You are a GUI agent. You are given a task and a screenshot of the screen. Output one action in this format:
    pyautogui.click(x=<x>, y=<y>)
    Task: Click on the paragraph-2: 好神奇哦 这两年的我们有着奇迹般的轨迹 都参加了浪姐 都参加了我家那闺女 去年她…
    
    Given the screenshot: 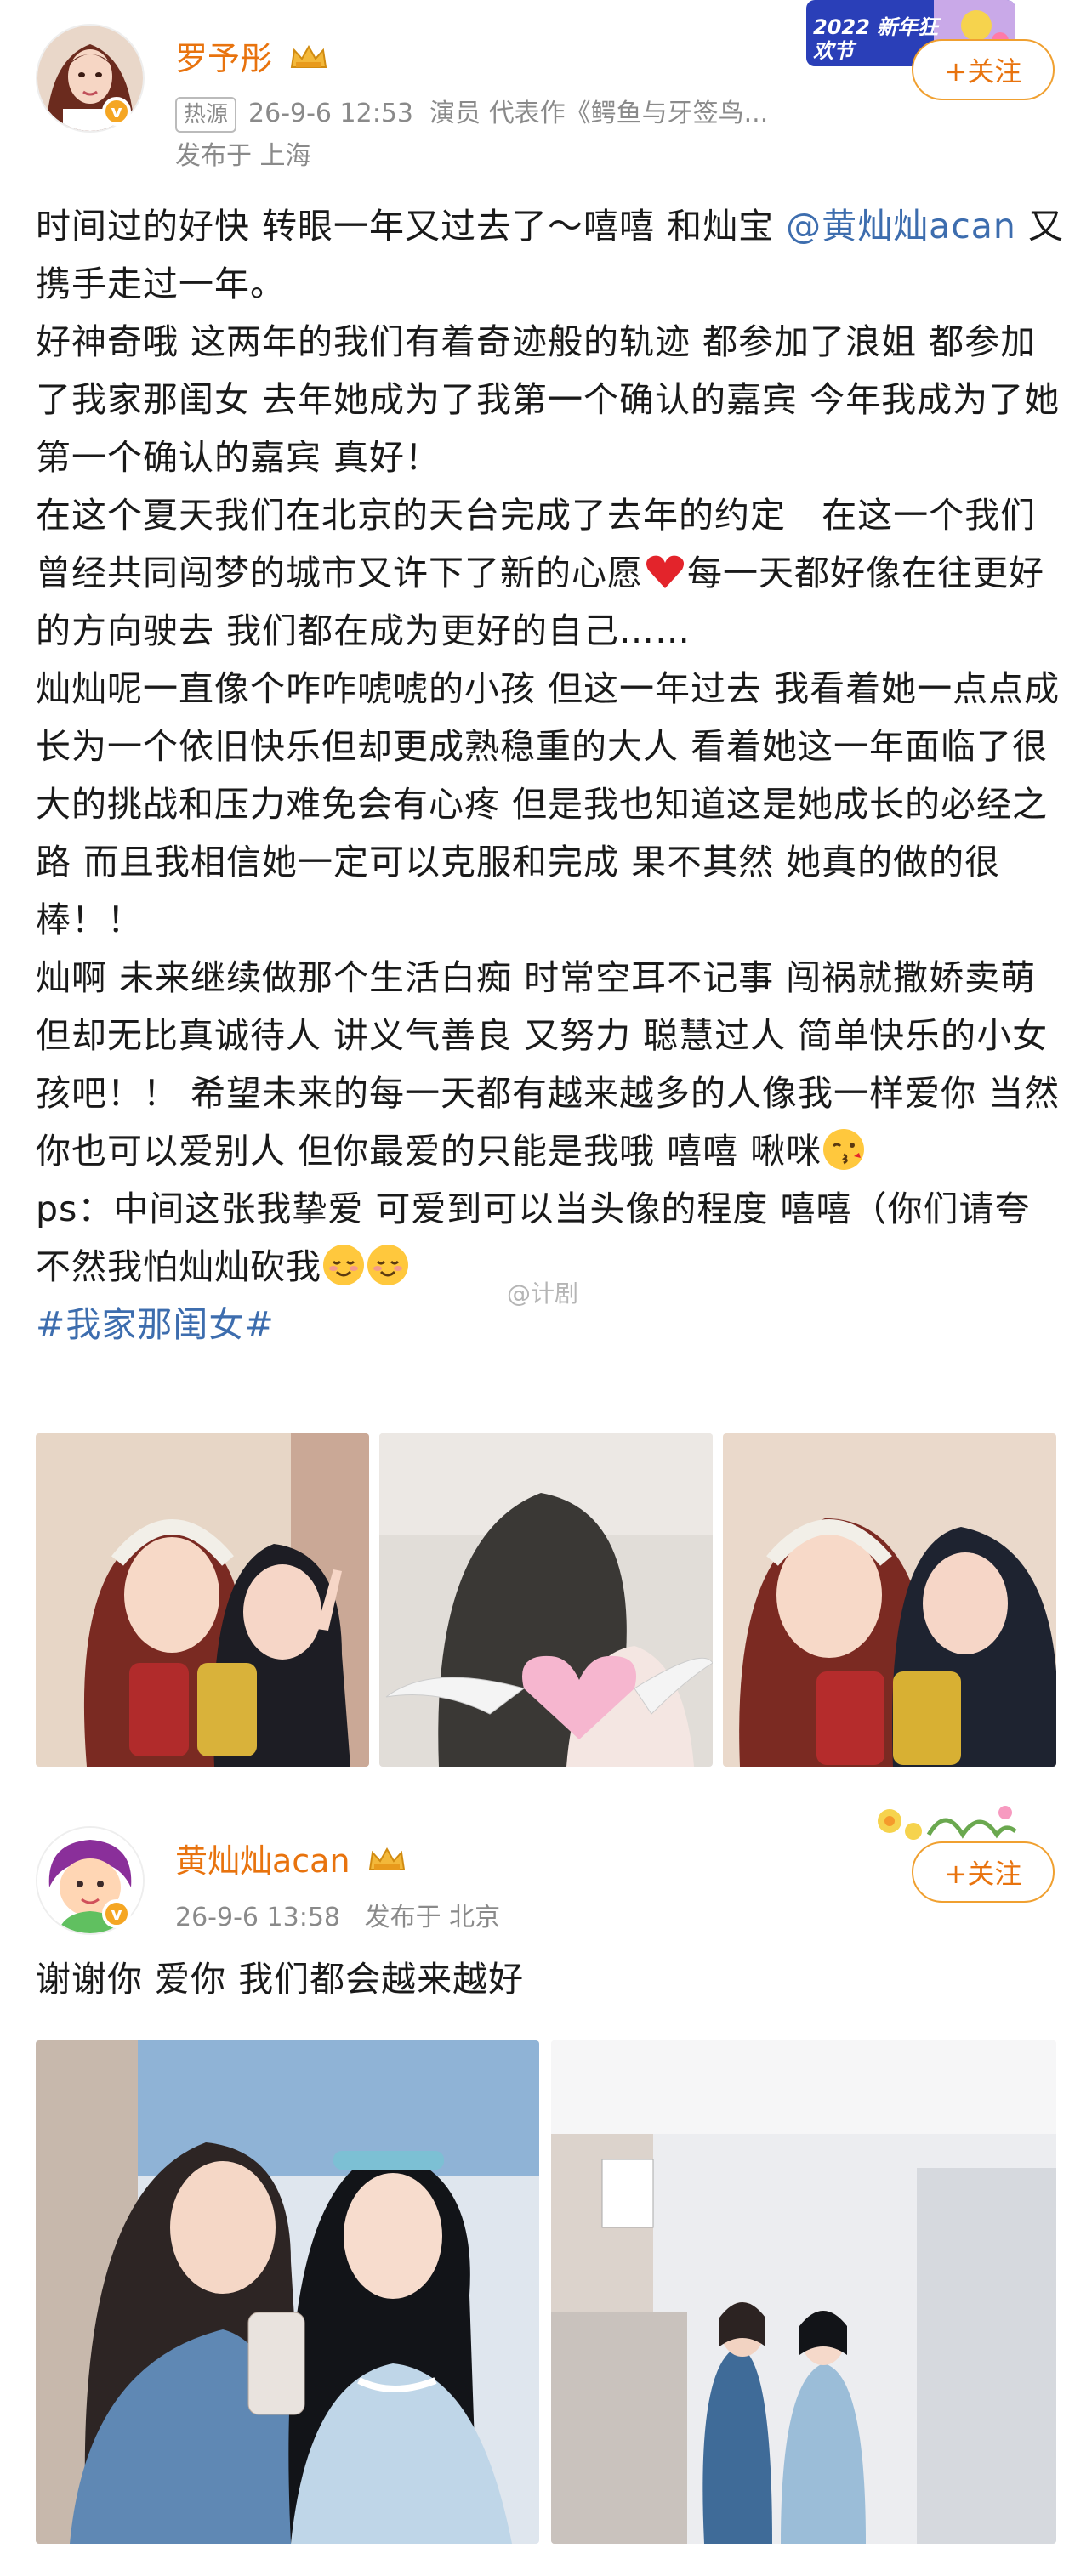 What is the action you would take?
    pyautogui.click(x=548, y=400)
    